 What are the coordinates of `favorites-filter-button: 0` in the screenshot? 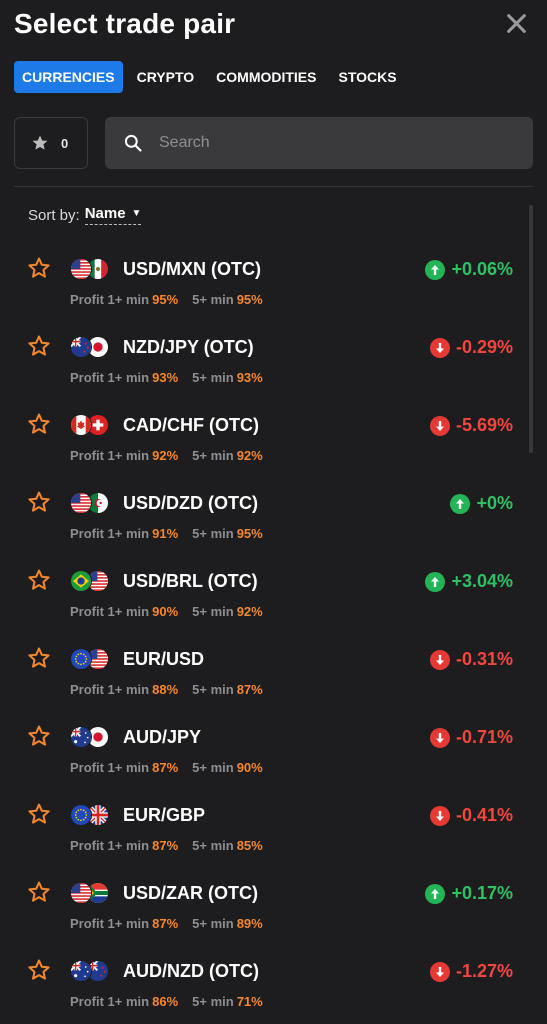 It's located at (51, 143).